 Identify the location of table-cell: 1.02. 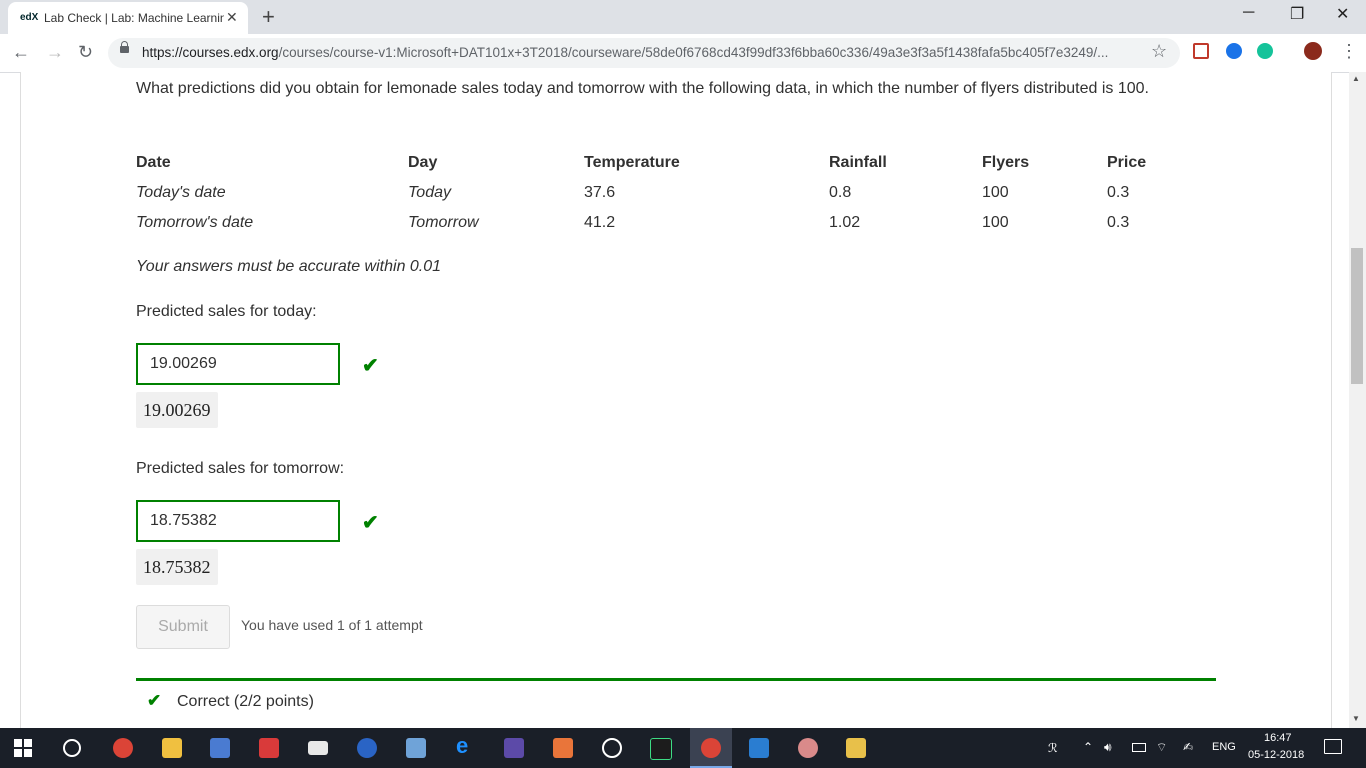
(845, 222).